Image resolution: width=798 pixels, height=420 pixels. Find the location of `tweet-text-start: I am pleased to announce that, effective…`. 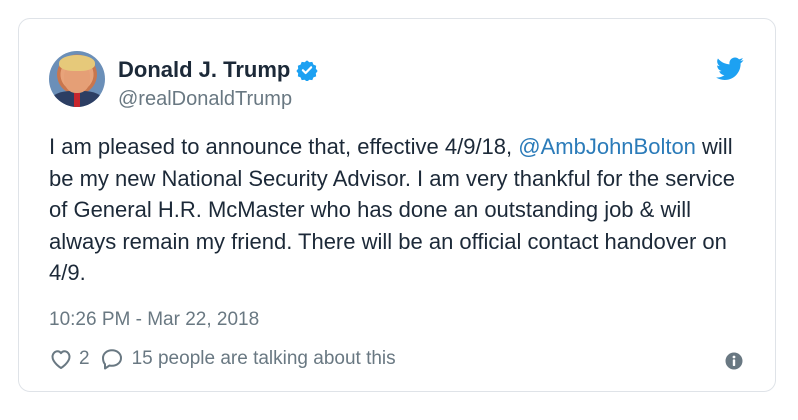

tweet-text-start: I am pleased to announce that, effective… is located at coordinates (284, 146).